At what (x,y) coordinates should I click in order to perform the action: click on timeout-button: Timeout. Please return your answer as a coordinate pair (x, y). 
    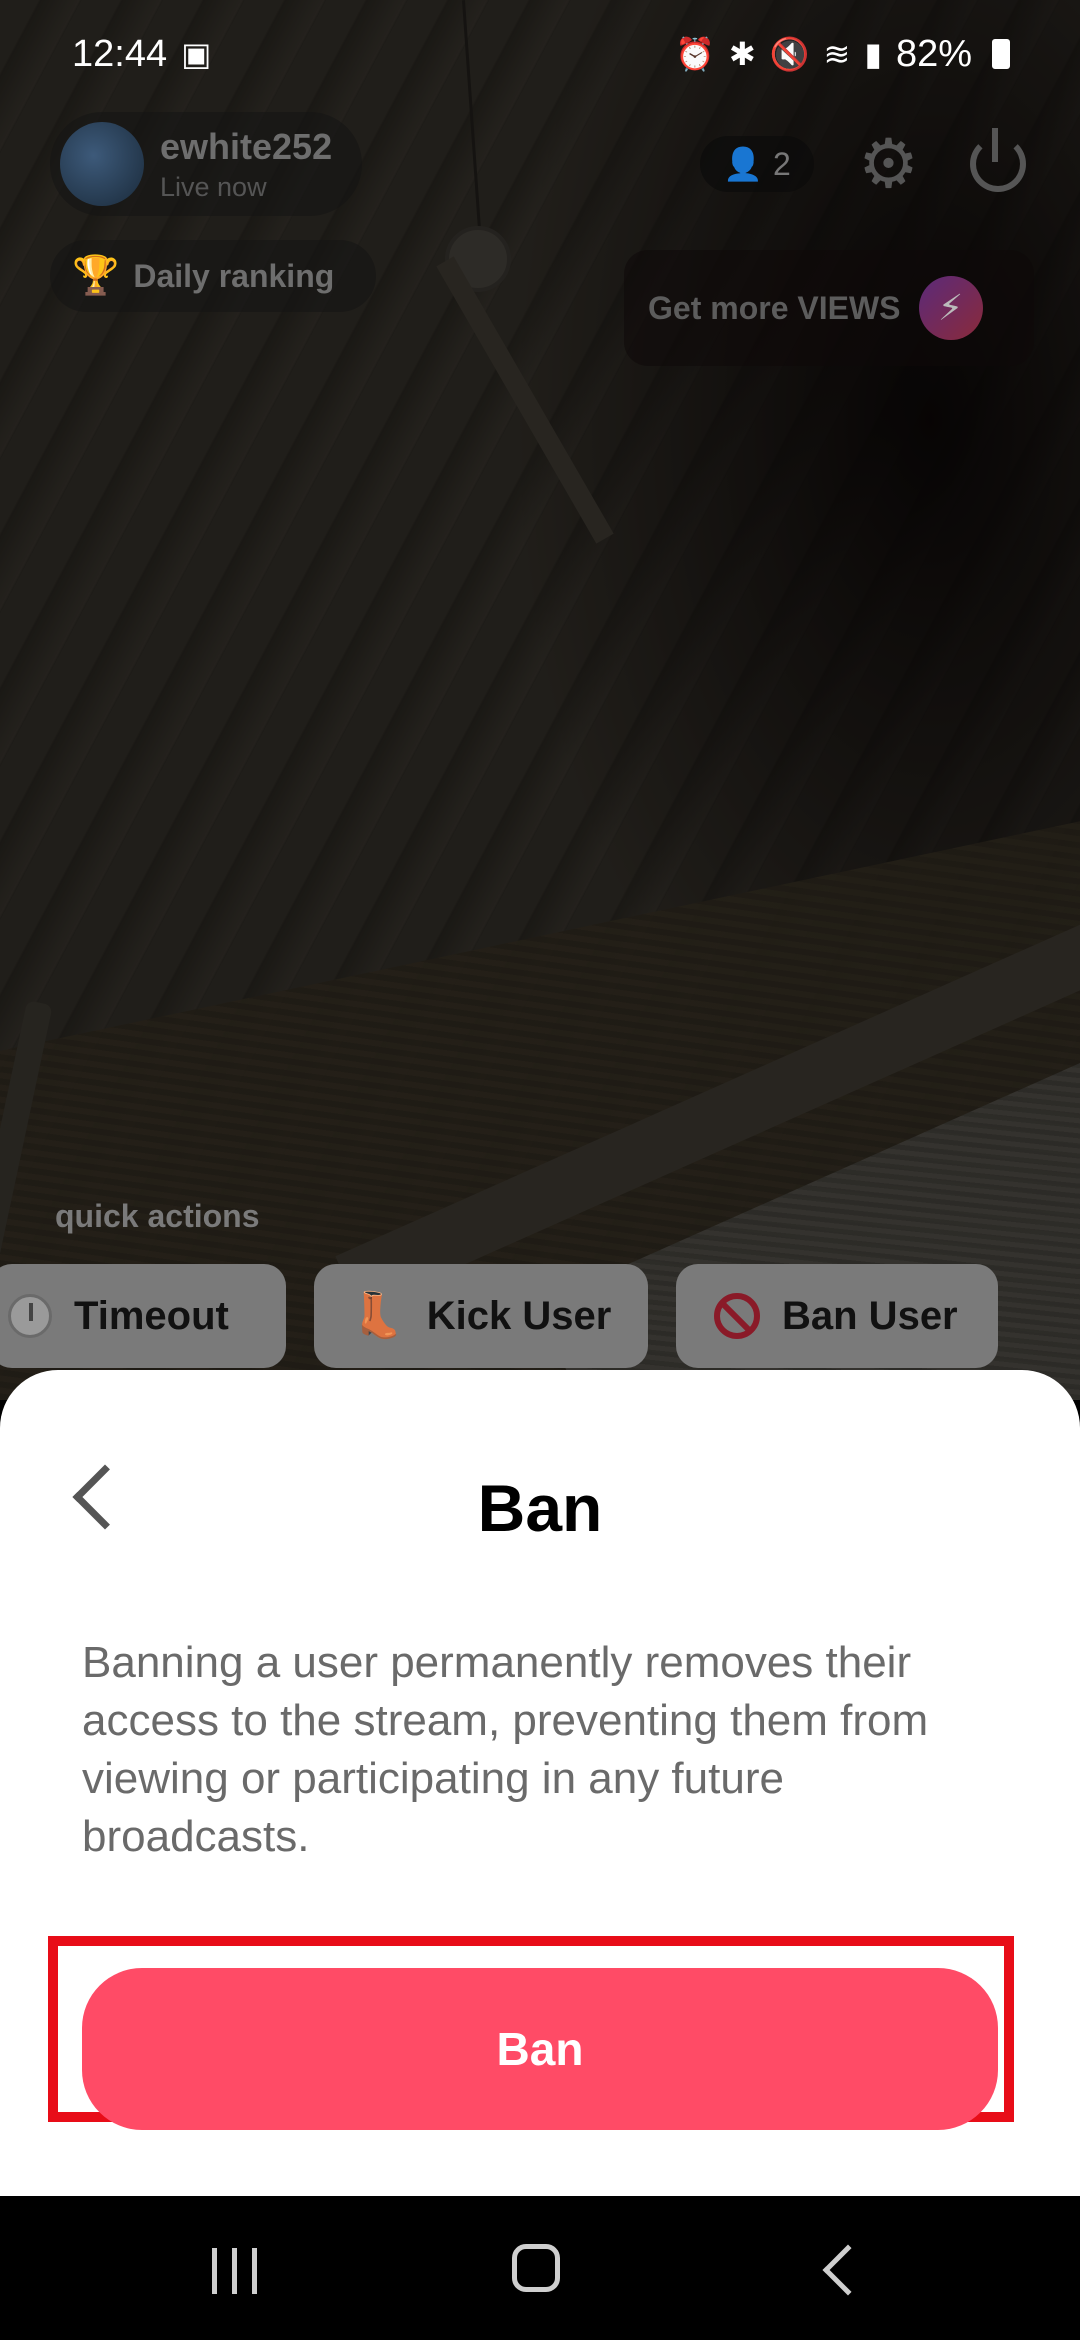
    Looking at the image, I should click on (143, 1316).